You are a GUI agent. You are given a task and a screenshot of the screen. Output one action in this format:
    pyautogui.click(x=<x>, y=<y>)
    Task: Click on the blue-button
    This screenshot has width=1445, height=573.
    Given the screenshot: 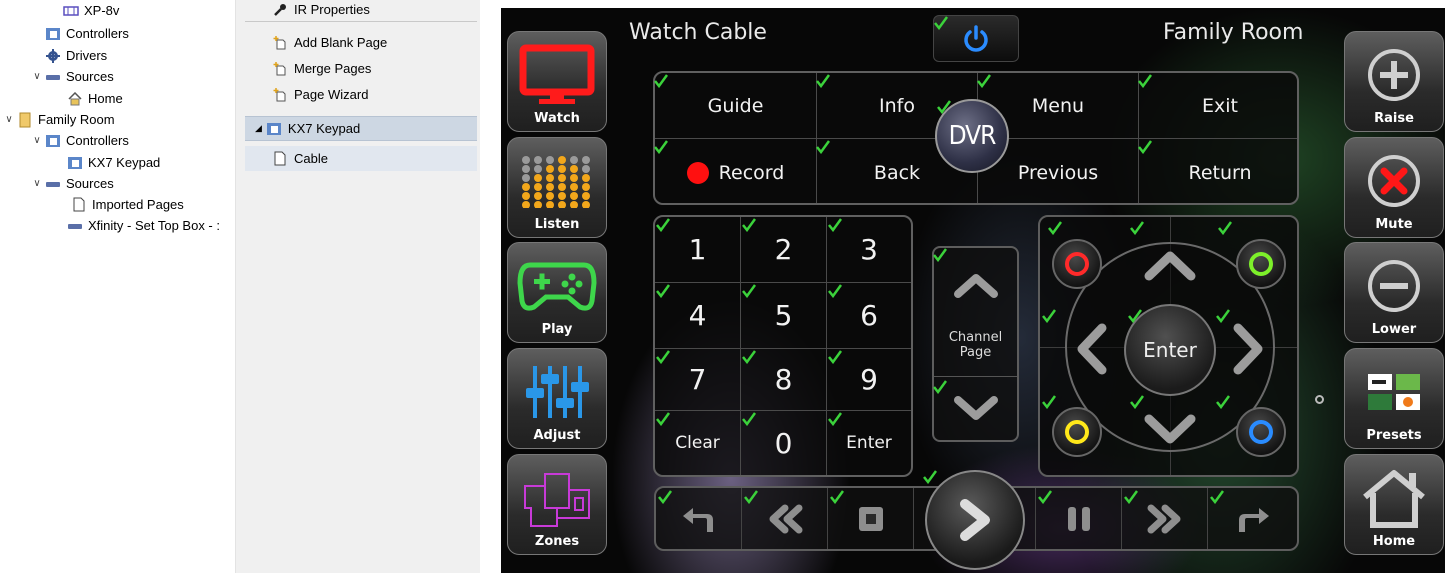 What is the action you would take?
    pyautogui.click(x=1261, y=432)
    